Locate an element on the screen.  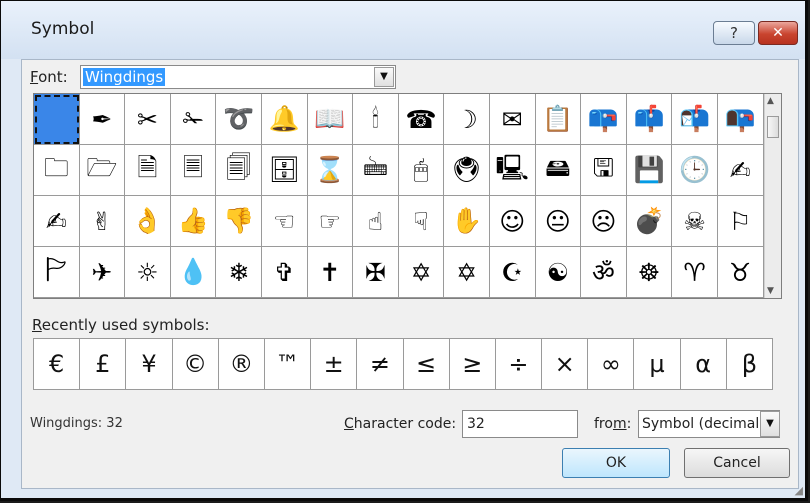
recent-symbol-cell: ® is located at coordinates (242, 364).